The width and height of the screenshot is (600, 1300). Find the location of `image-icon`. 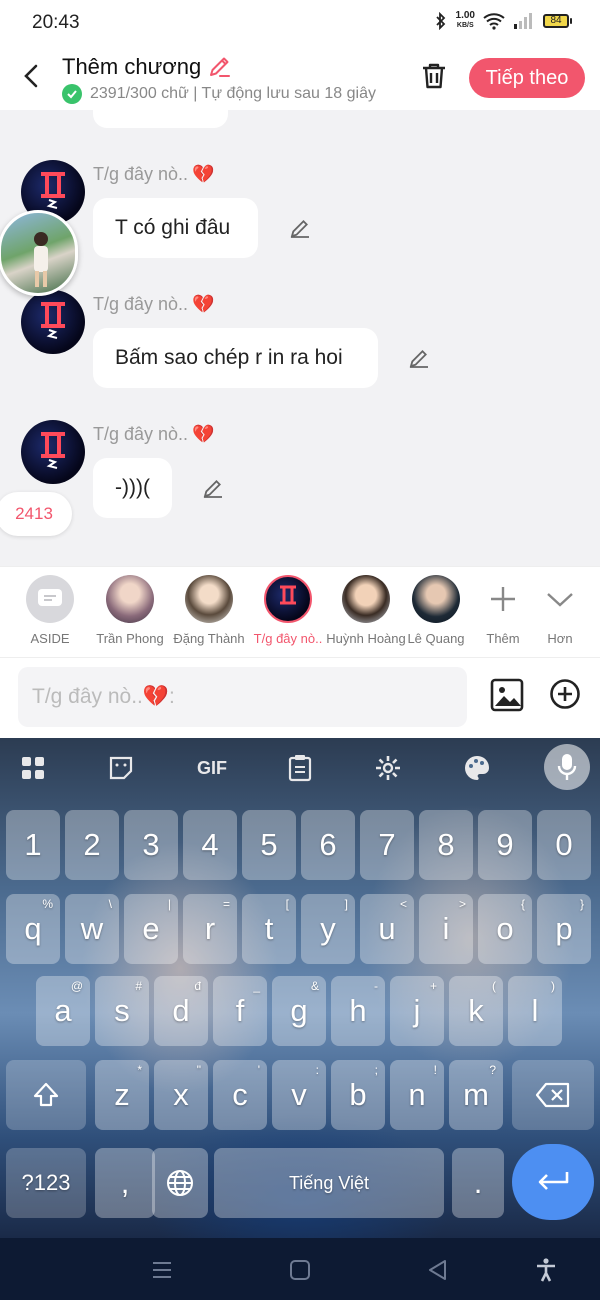

image-icon is located at coordinates (507, 695).